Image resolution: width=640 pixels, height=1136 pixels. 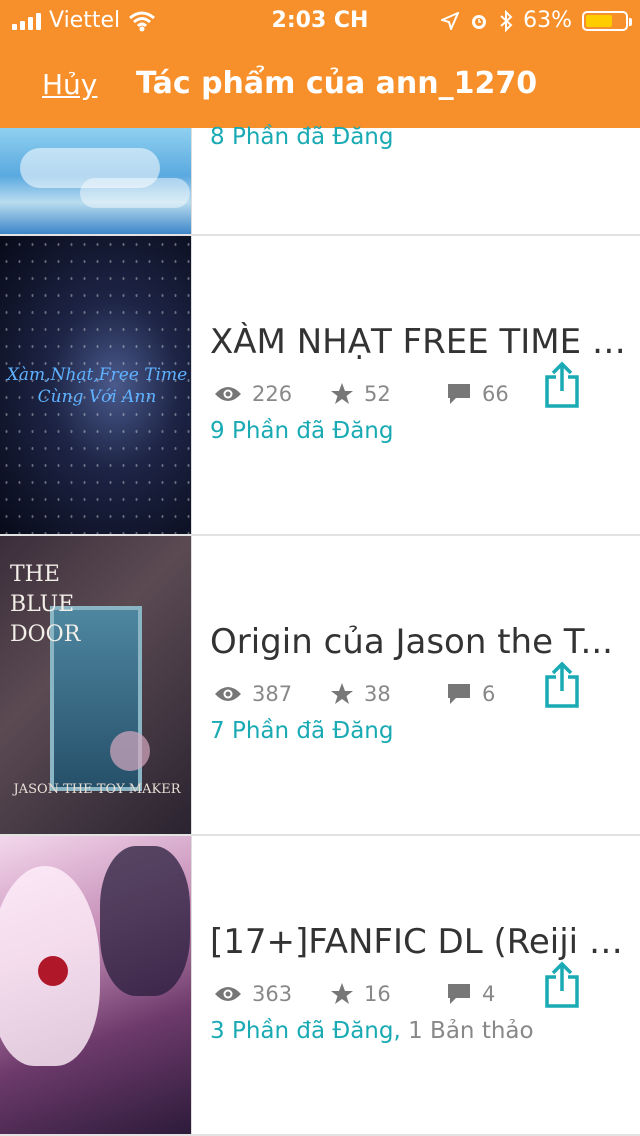 What do you see at coordinates (607, 20) in the screenshot?
I see `battery-icon` at bounding box center [607, 20].